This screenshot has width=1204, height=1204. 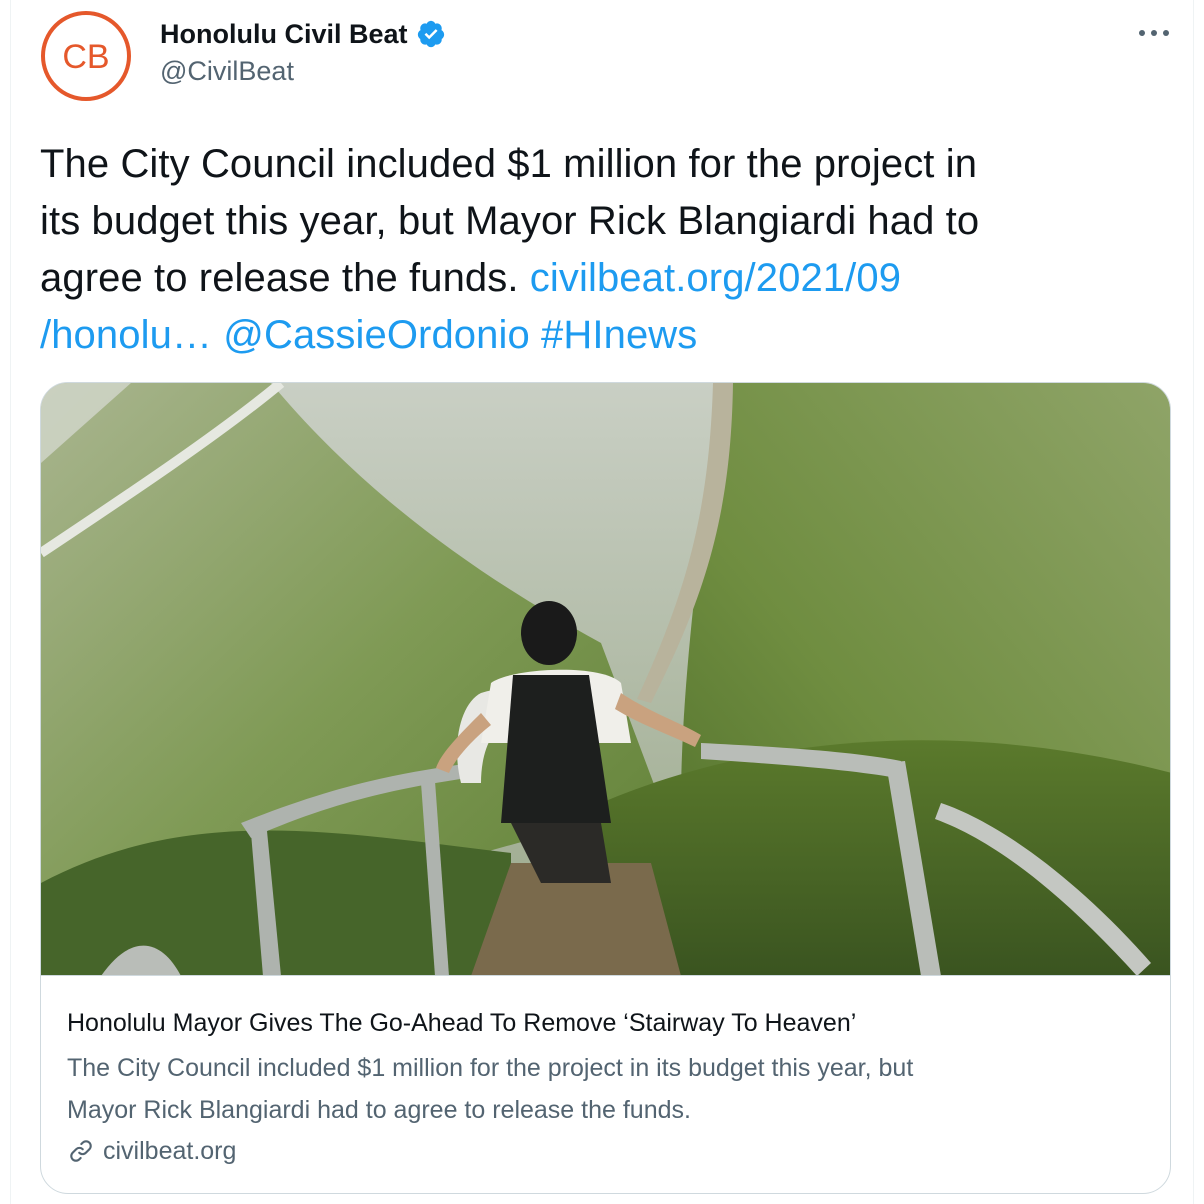 I want to click on card-divider, so click(x=605, y=975).